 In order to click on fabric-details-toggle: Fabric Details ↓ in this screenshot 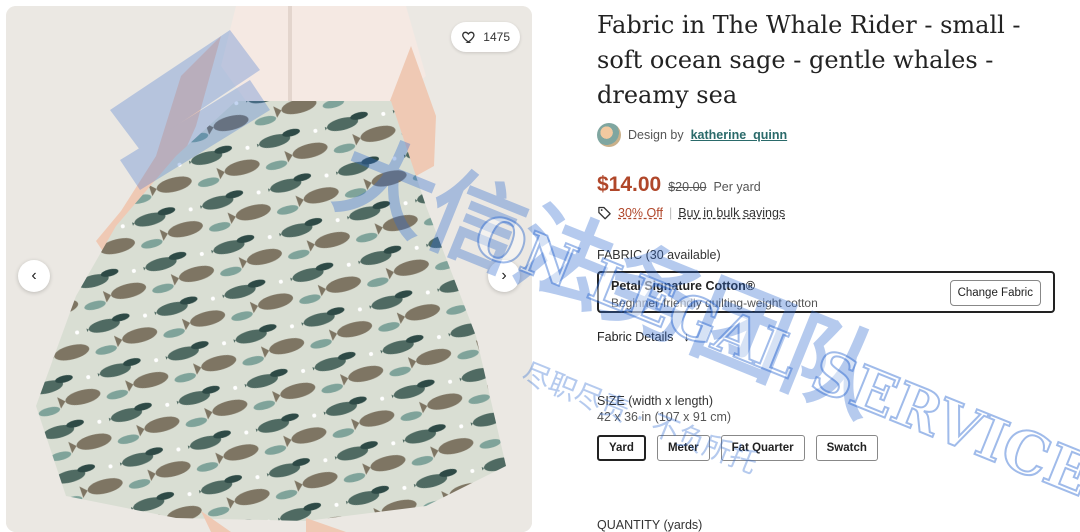, I will do `click(827, 337)`.